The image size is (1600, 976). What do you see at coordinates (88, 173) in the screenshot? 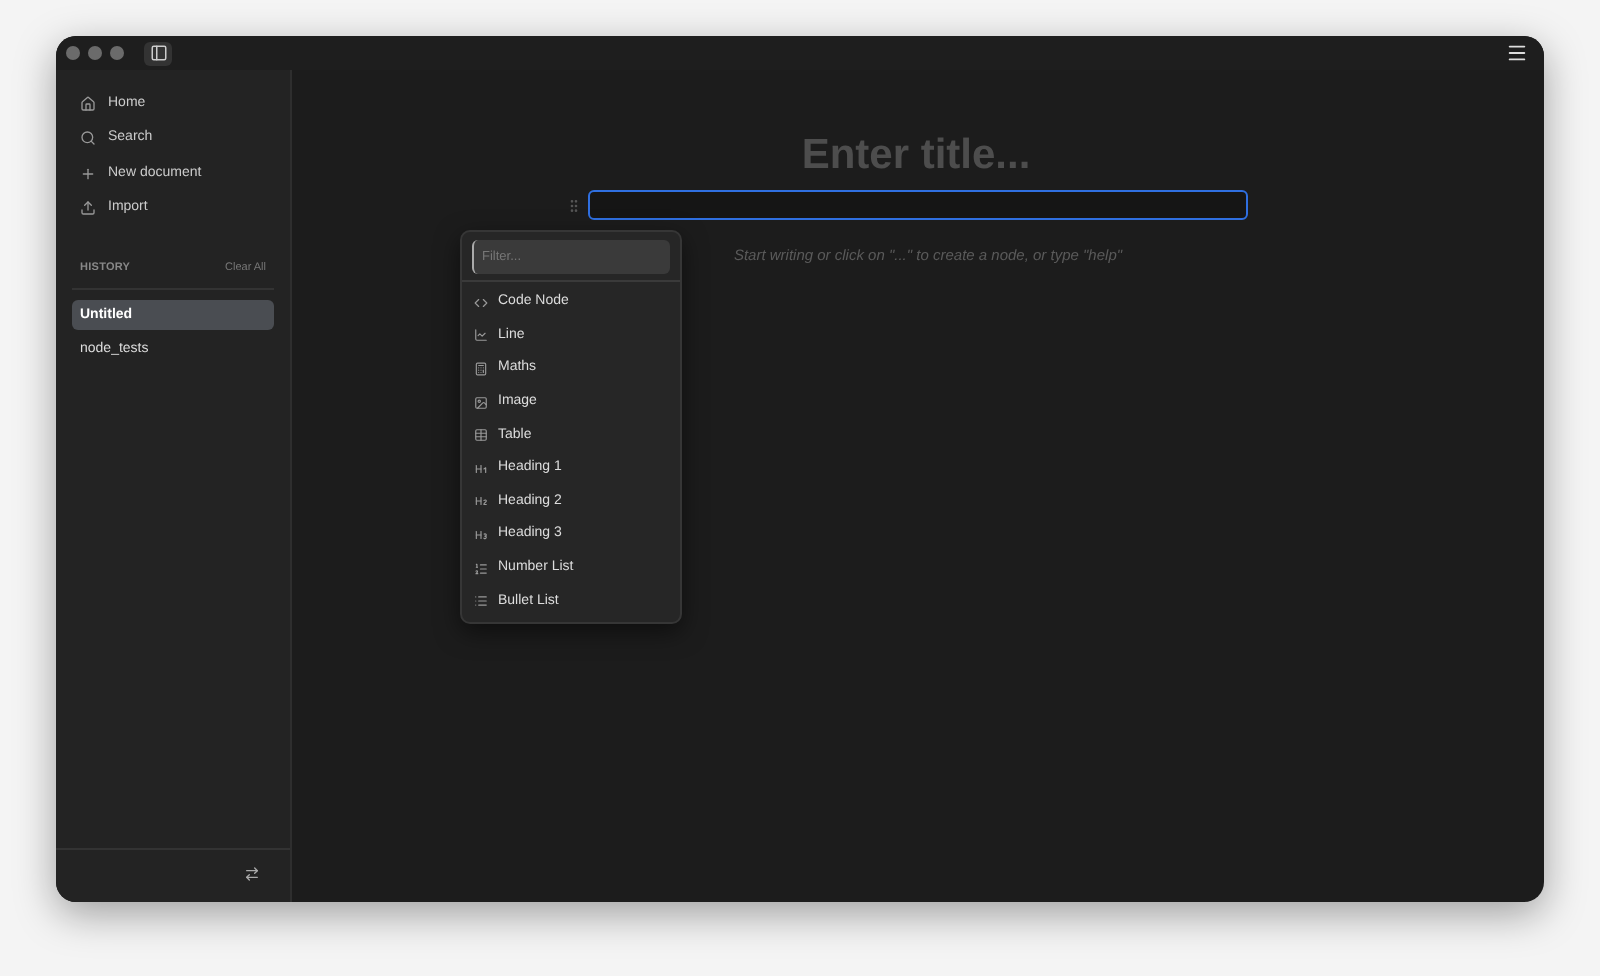
I see `plus-icon` at bounding box center [88, 173].